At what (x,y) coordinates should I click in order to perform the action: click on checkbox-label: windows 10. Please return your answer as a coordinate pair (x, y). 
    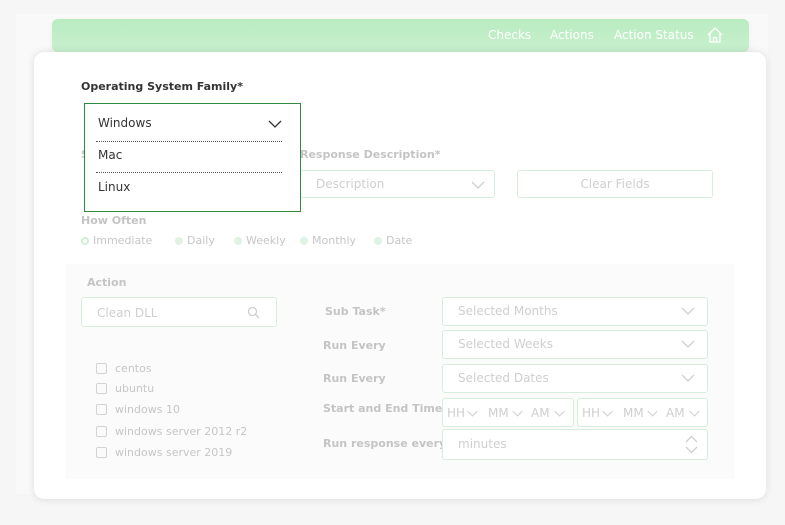
    Looking at the image, I should click on (147, 409).